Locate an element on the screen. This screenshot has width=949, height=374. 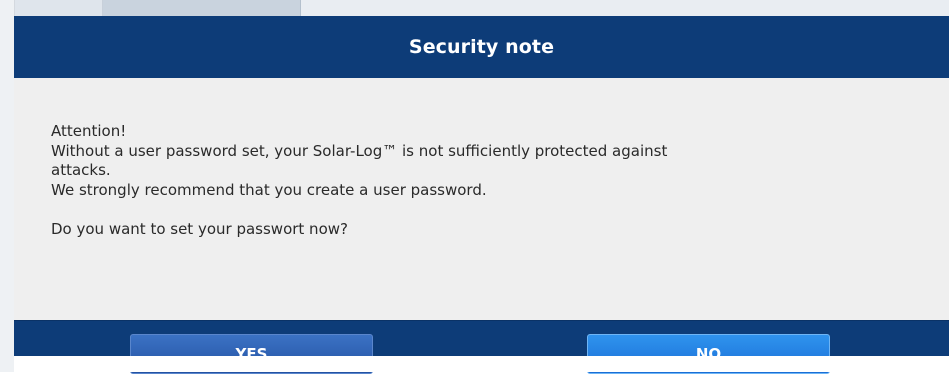
background-tab-active is located at coordinates (202, 8).